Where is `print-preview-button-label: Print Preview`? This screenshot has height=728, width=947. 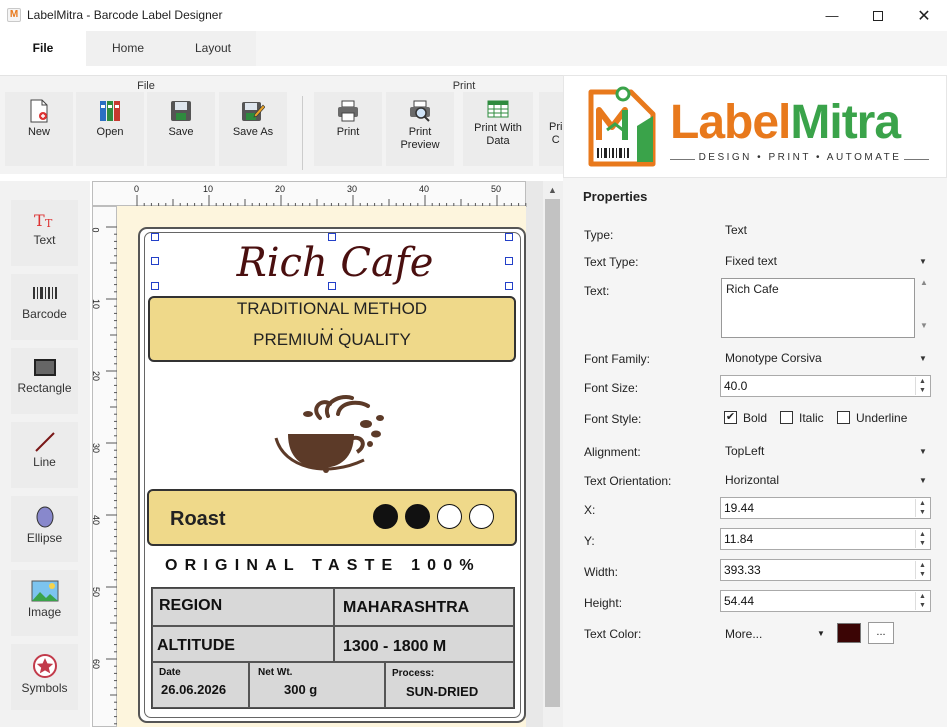
print-preview-button-label: Print Preview is located at coordinates (420, 138).